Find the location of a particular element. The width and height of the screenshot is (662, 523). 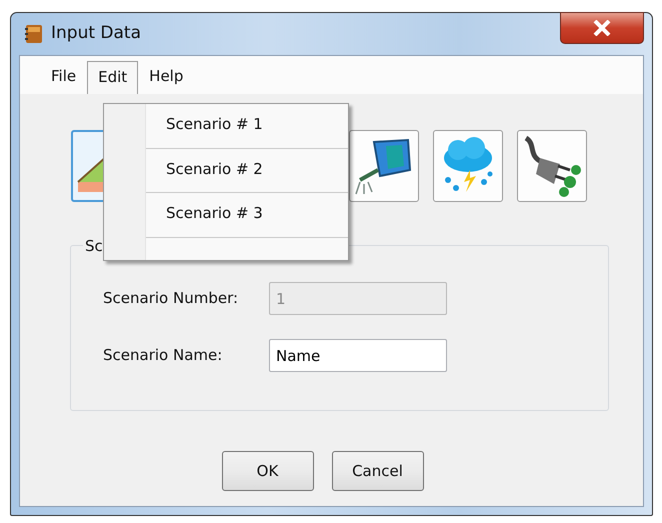

menu-option: Scenario # 2 is located at coordinates (247, 171).